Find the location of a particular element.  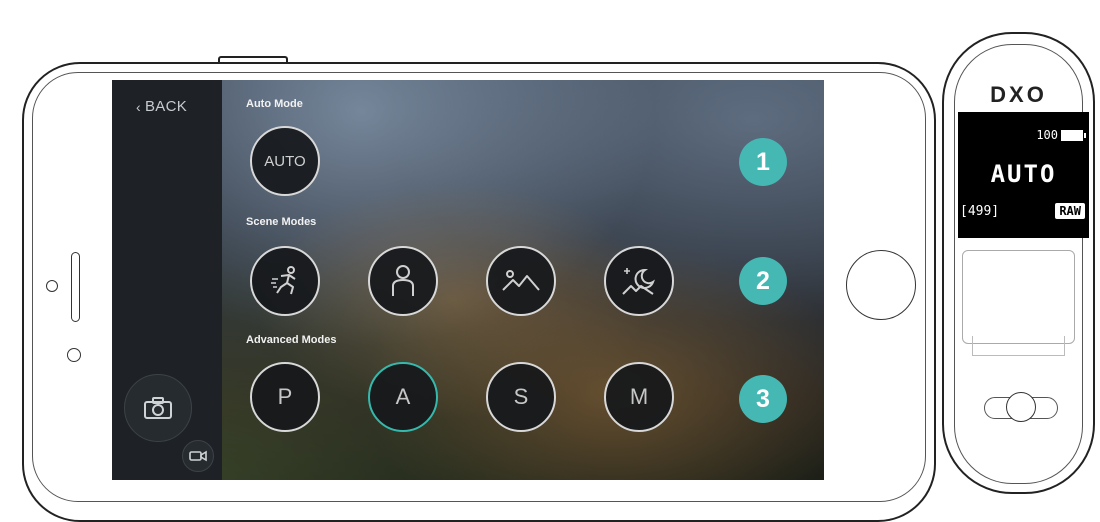

dxo-lens-panel-edge is located at coordinates (1018, 346).